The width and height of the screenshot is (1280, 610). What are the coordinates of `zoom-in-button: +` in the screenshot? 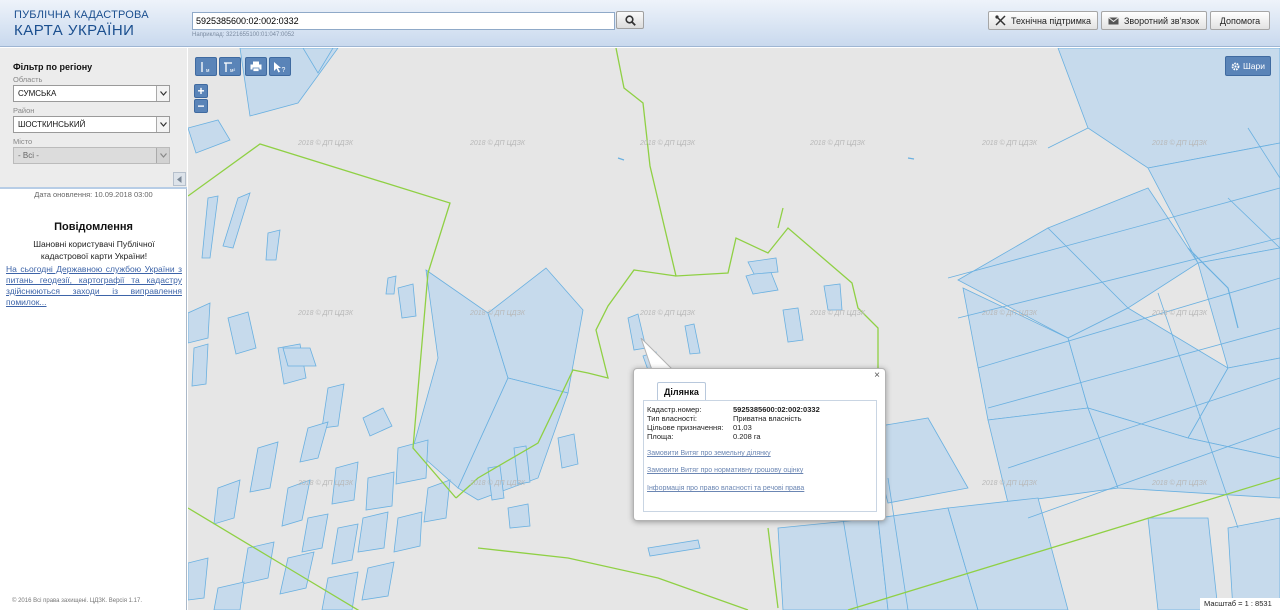 It's located at (201, 91).